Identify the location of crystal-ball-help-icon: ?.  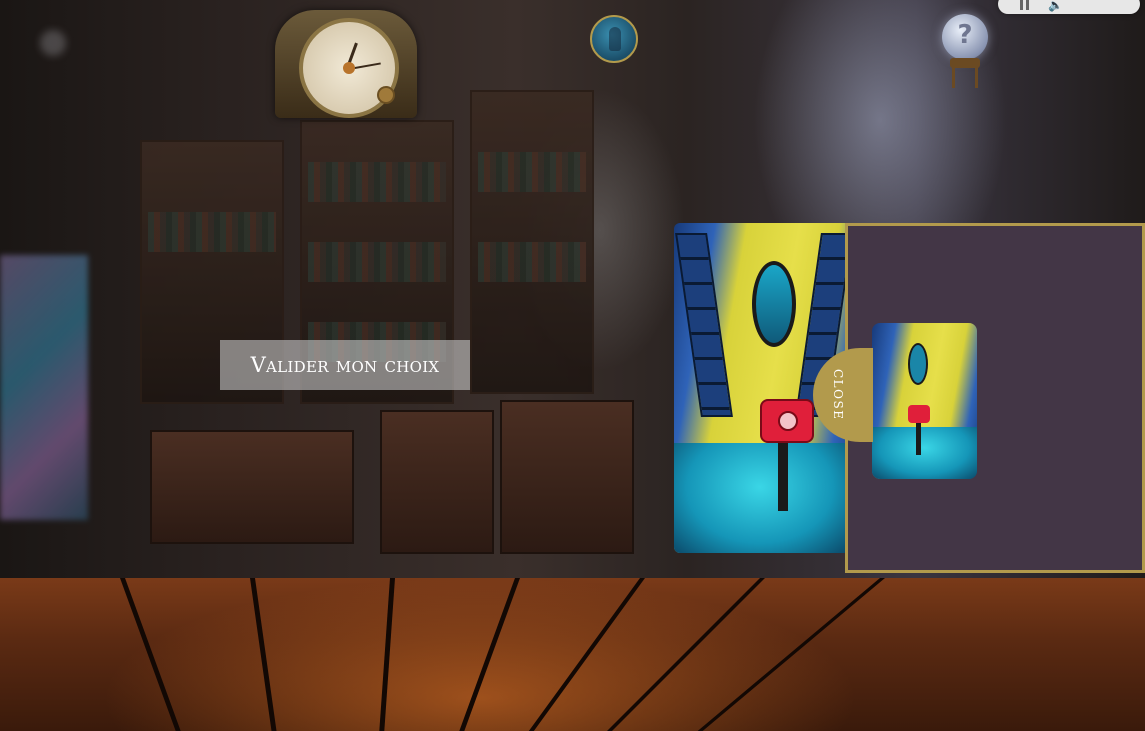
(965, 51).